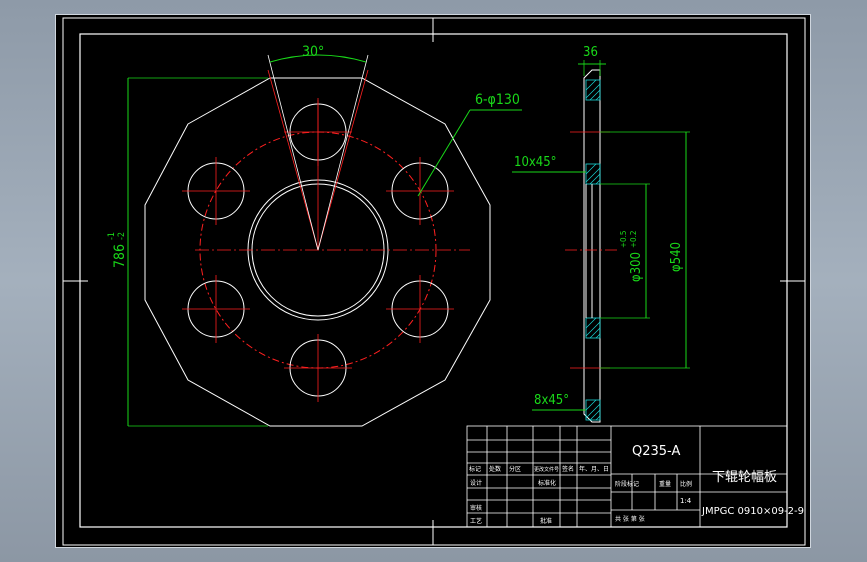  Describe the element at coordinates (633, 239) in the screenshot. I see `bore-tol-lower: +0.2` at that location.